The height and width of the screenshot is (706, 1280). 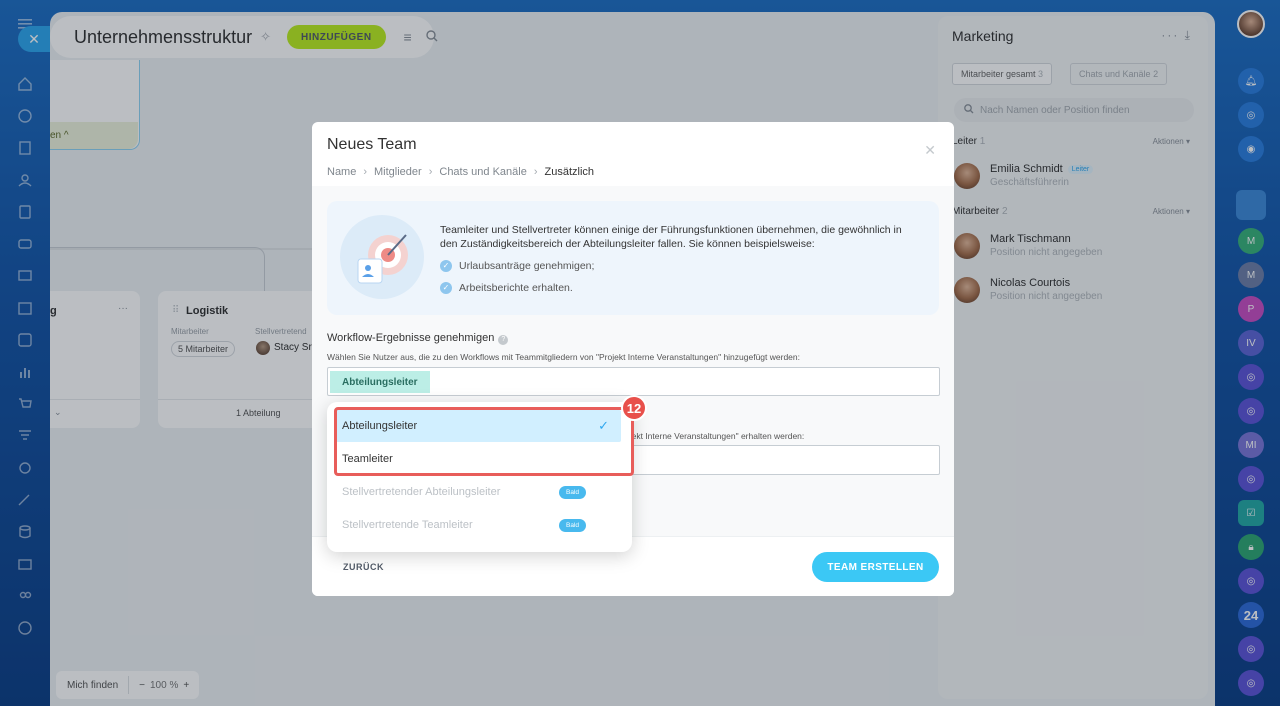 I want to click on back-button: ZURÜCK, so click(x=363, y=567).